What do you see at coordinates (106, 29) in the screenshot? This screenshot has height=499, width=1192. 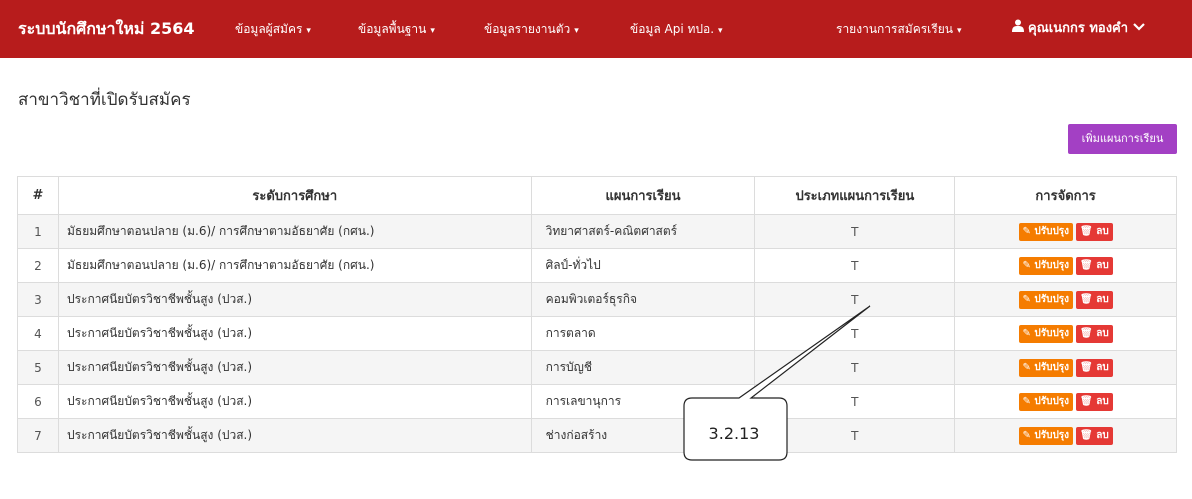 I see `brand-title: ระบบนักศึกษาใหม่ 2564` at bounding box center [106, 29].